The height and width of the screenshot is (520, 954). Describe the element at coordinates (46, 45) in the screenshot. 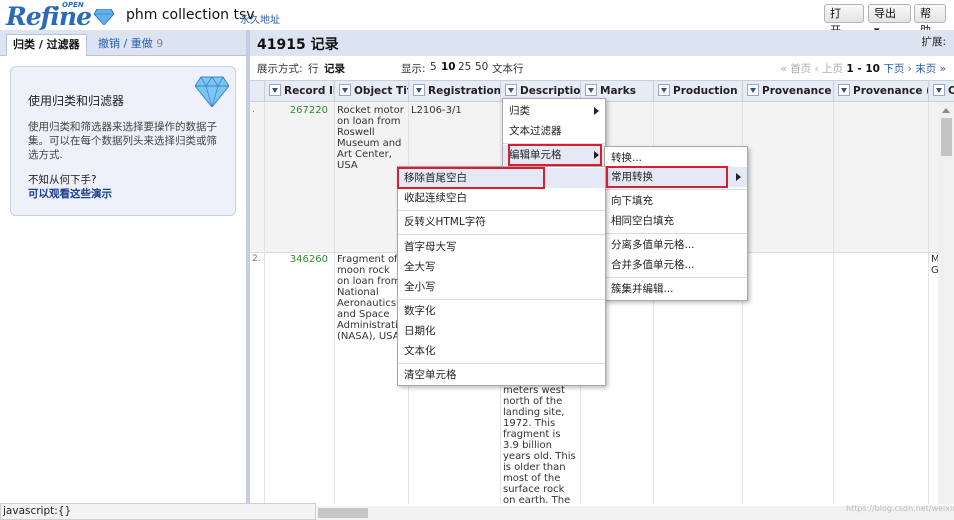

I see `tab-facet-filter: 归类 / 过滤器` at that location.